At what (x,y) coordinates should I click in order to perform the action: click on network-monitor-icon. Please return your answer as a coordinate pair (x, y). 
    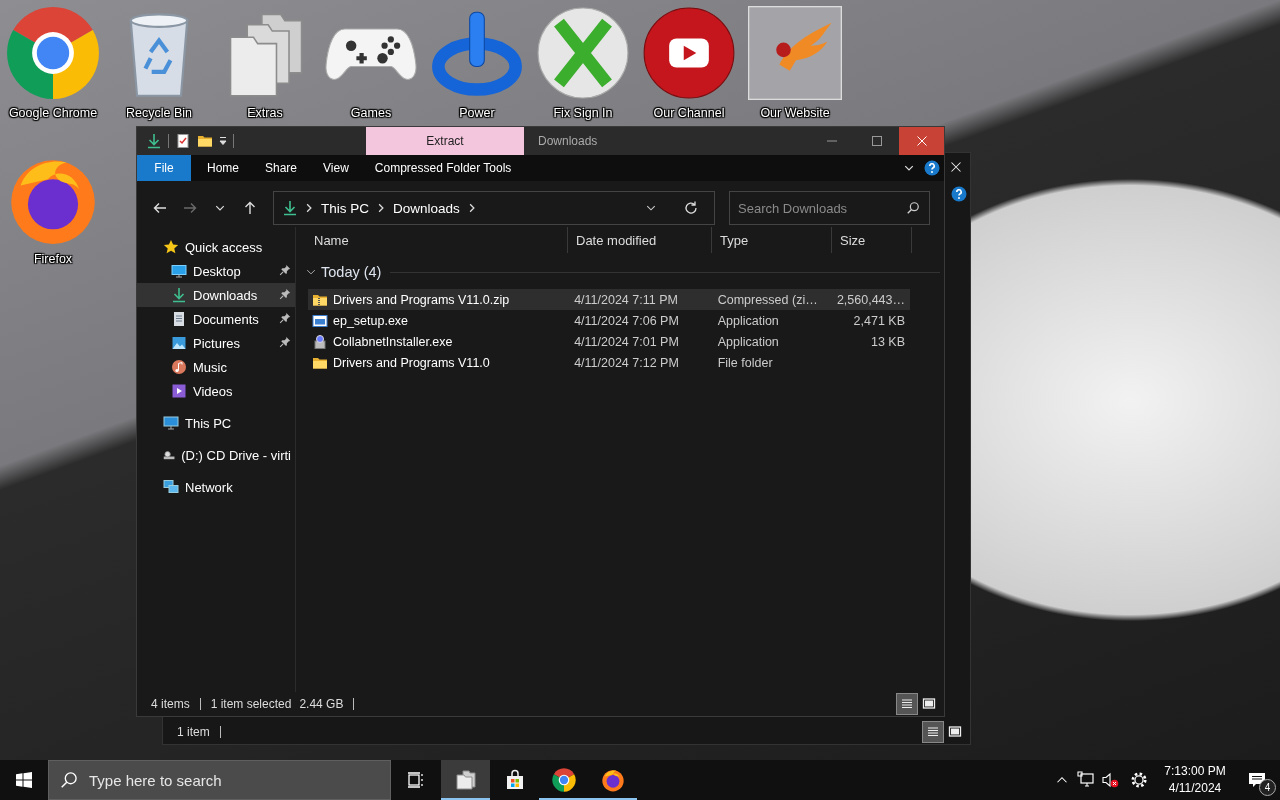
    Looking at the image, I should click on (1086, 780).